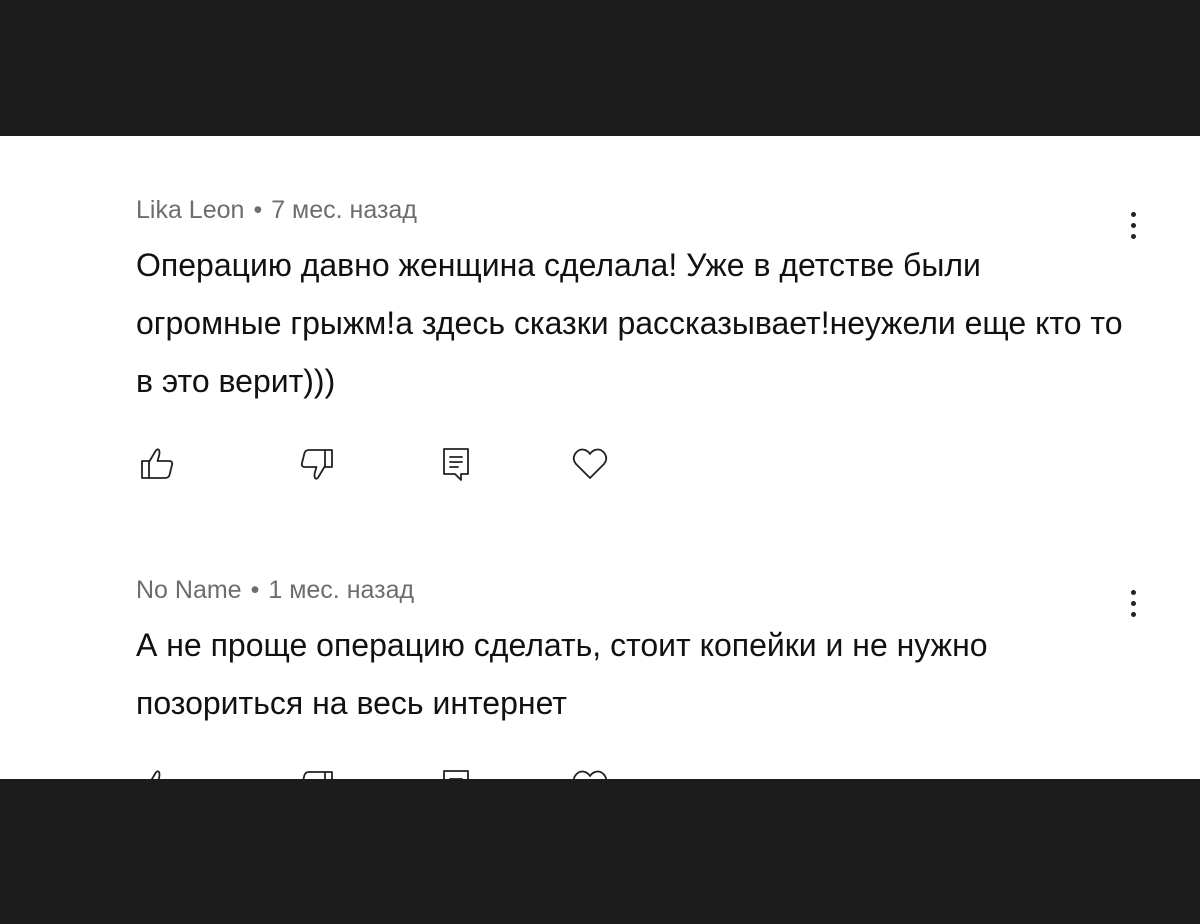 The image size is (1200, 924). What do you see at coordinates (600, 68) in the screenshot?
I see `top-letterbox` at bounding box center [600, 68].